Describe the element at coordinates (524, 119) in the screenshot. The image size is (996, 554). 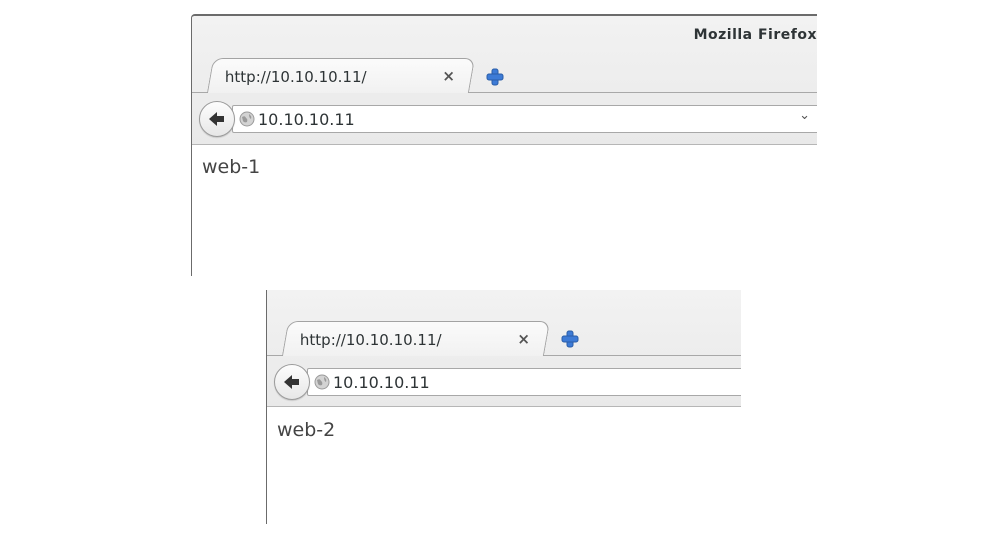
I see `url-bar: 10.10.10.11 ⌄` at that location.